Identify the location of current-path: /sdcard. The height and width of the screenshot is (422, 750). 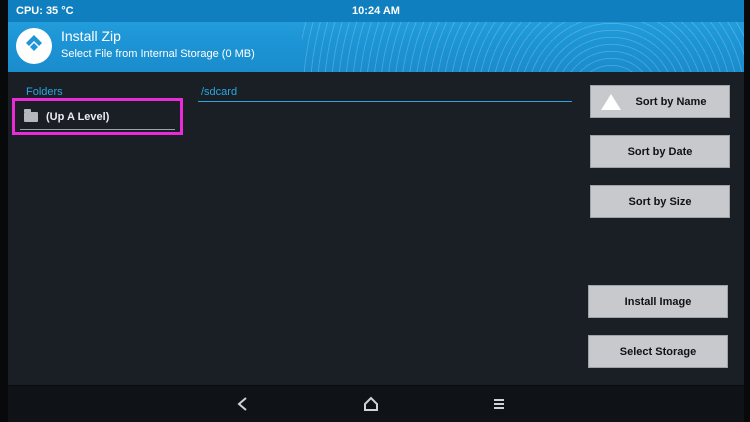
(219, 92).